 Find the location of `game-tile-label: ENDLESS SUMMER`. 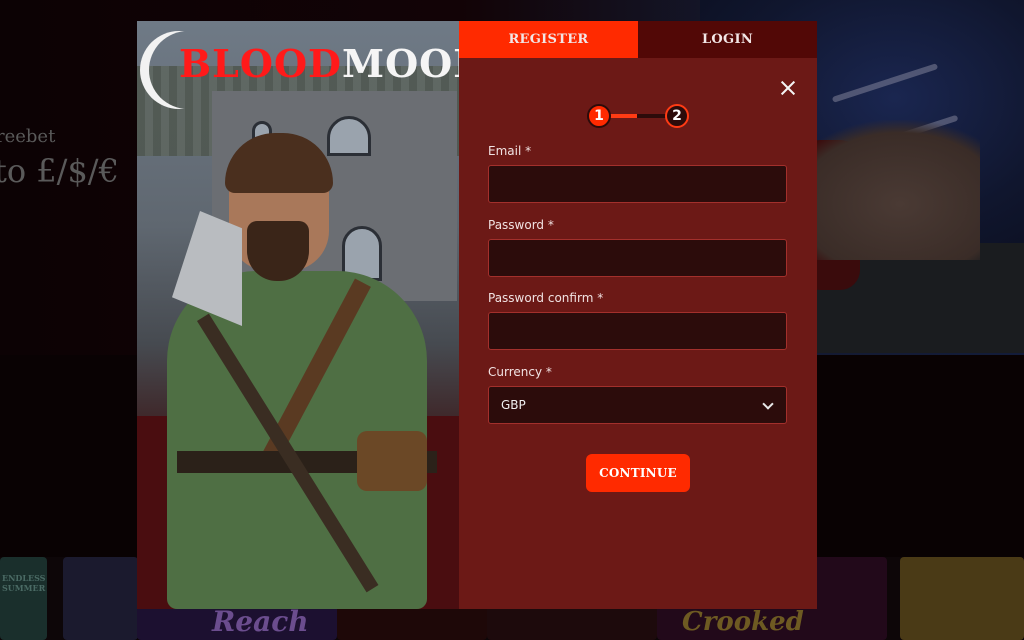

game-tile-label: ENDLESS SUMMER is located at coordinates (24, 583).